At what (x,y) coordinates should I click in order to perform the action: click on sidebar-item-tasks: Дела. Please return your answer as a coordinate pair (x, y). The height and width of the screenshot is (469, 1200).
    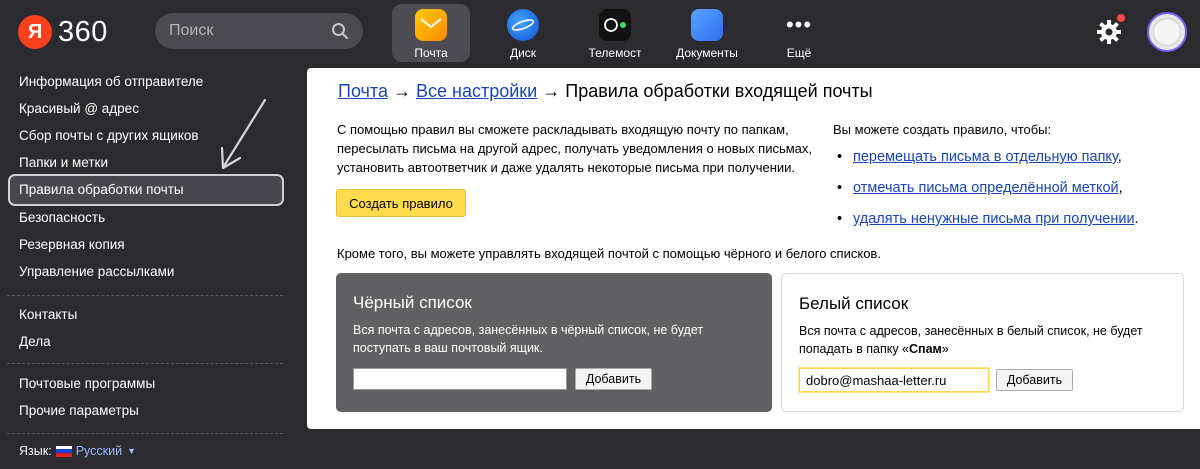
    Looking at the image, I should click on (35, 341).